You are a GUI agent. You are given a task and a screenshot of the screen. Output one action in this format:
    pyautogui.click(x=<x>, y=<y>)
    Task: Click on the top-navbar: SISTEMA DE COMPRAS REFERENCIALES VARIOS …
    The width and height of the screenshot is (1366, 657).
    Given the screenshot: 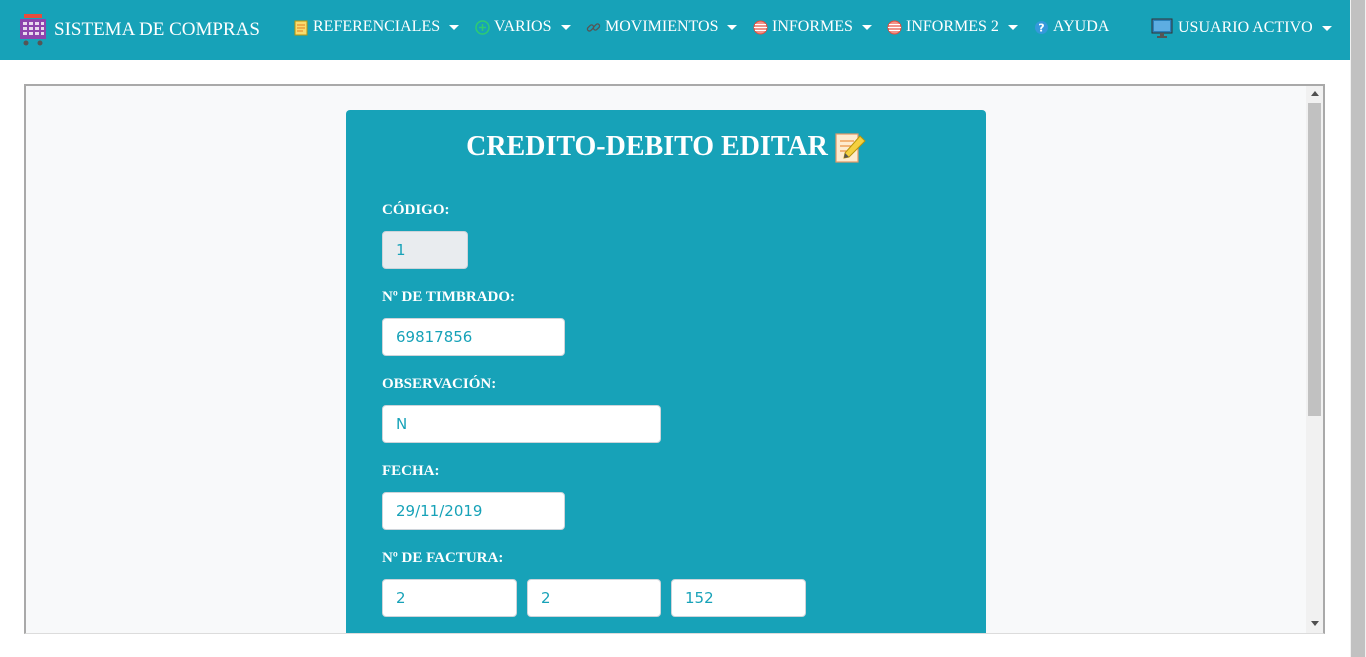 What is the action you would take?
    pyautogui.click(x=675, y=30)
    